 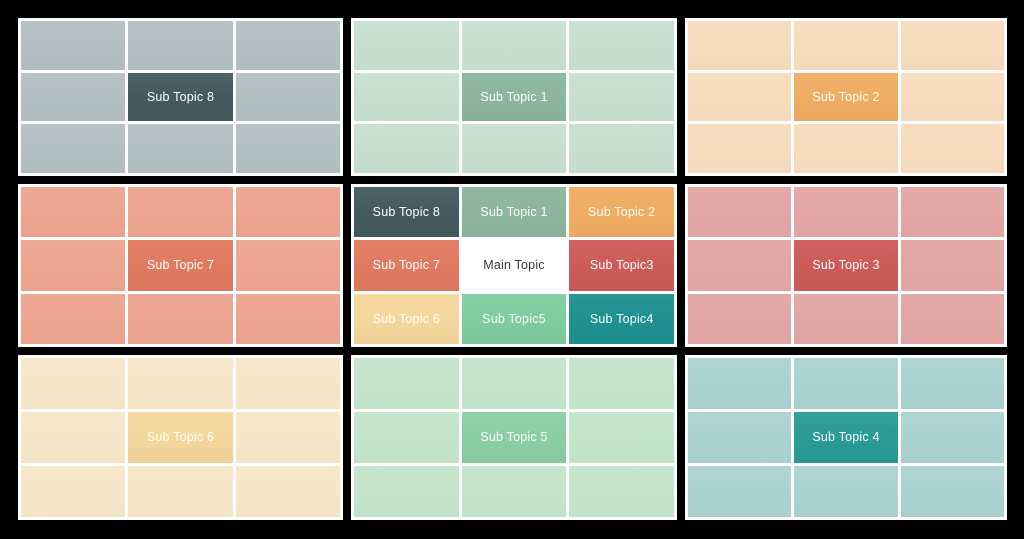 I want to click on sub-topic-label: Sub Topic3, so click(x=621, y=265).